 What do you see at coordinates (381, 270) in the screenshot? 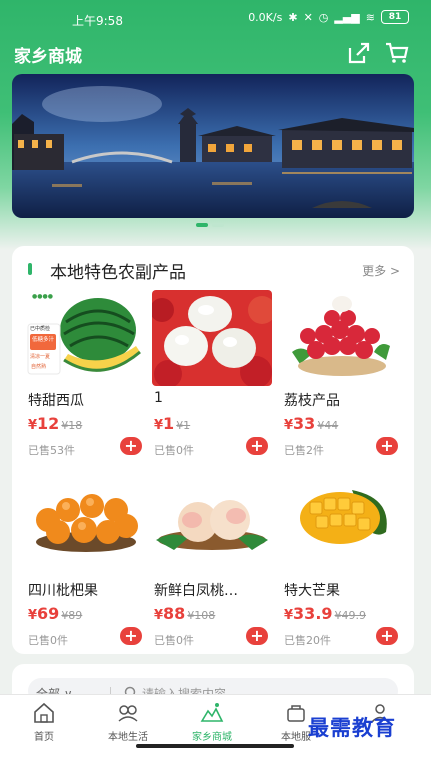
I see `more-link: 更多 >` at bounding box center [381, 270].